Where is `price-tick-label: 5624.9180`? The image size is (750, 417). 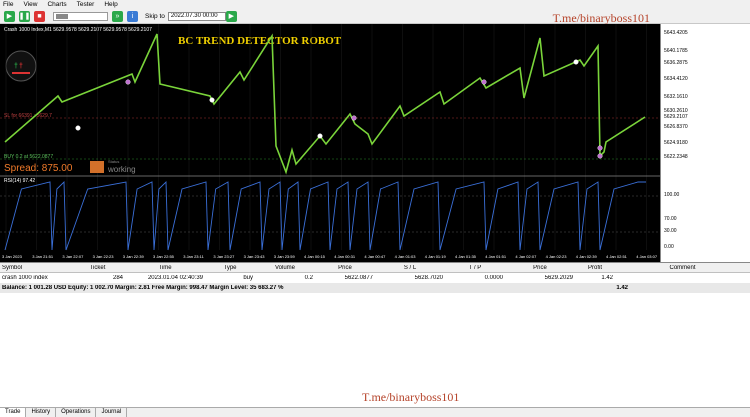 price-tick-label: 5624.9180 is located at coordinates (676, 143).